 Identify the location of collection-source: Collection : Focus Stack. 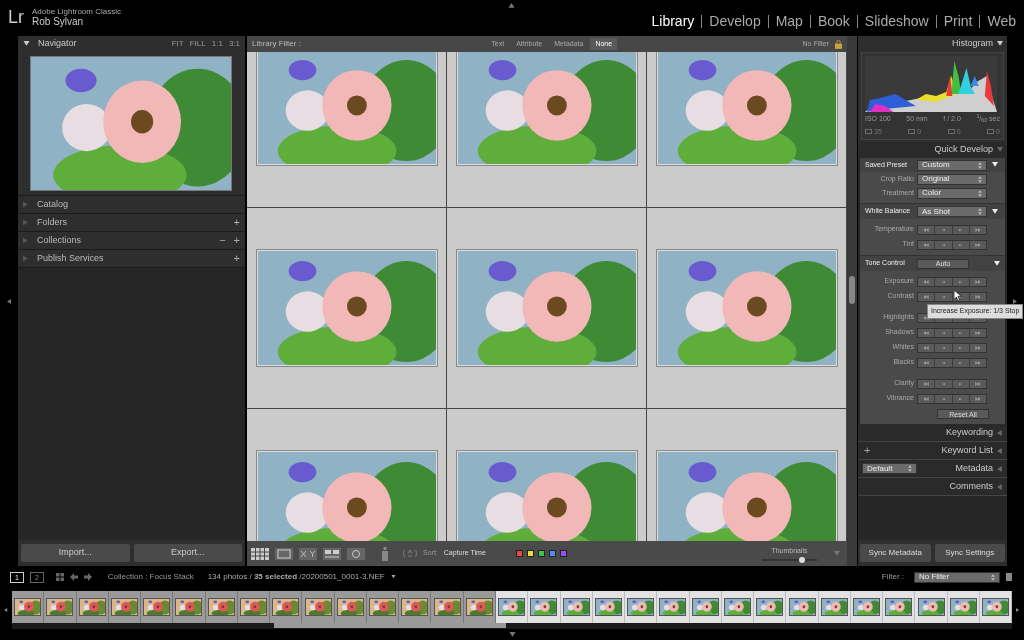
(150, 577).